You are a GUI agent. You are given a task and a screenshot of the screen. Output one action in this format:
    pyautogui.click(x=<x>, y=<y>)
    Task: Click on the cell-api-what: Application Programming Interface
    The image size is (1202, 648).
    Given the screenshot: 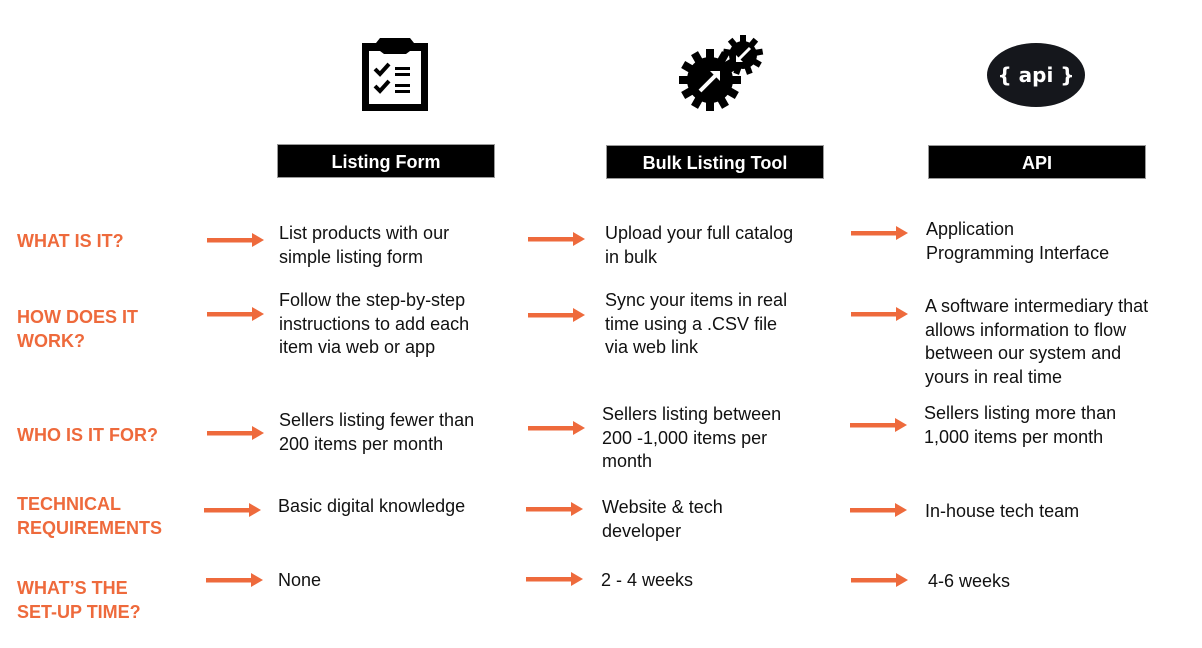 What is the action you would take?
    pyautogui.click(x=1018, y=241)
    